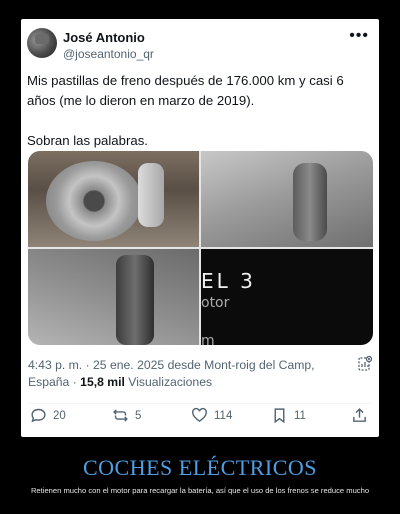 The height and width of the screenshot is (514, 400). What do you see at coordinates (94, 201) in the screenshot?
I see `brake-rotor-image` at bounding box center [94, 201].